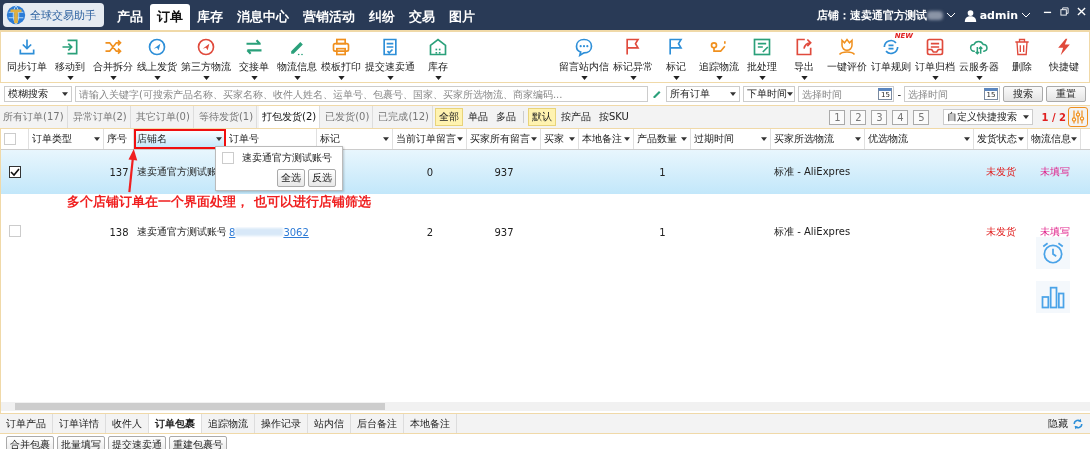 This screenshot has height=449, width=1090. I want to click on nav-tab: 产品, so click(130, 17).